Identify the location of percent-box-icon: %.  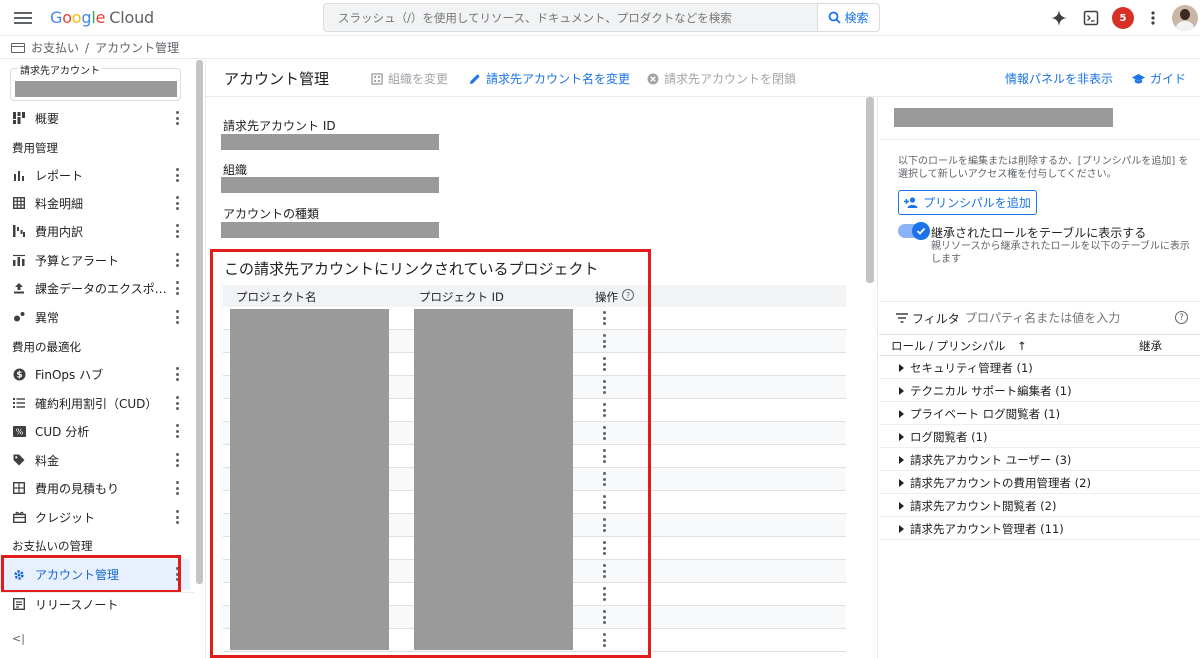
(19, 431).